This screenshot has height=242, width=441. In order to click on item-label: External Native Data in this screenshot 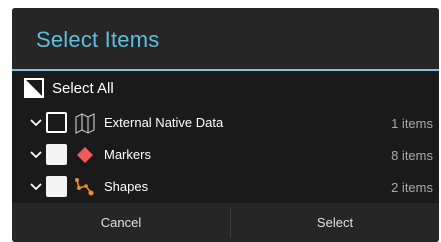, I will do `click(164, 122)`.